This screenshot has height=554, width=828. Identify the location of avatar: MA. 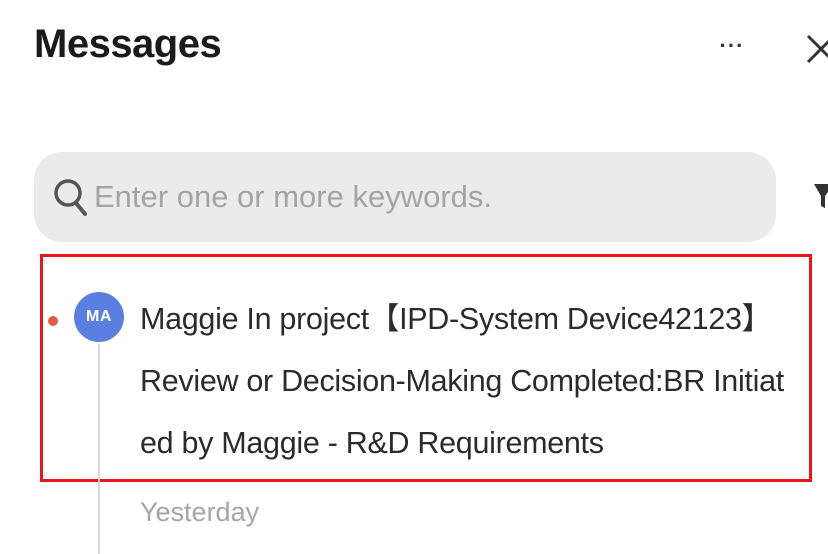
(99, 317).